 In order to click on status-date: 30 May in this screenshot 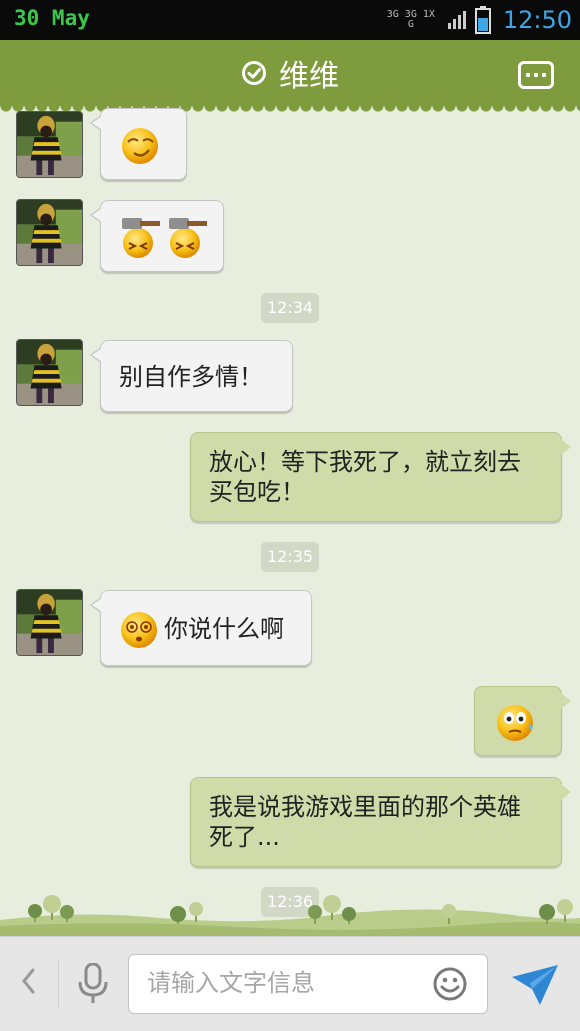, I will do `click(52, 18)`.